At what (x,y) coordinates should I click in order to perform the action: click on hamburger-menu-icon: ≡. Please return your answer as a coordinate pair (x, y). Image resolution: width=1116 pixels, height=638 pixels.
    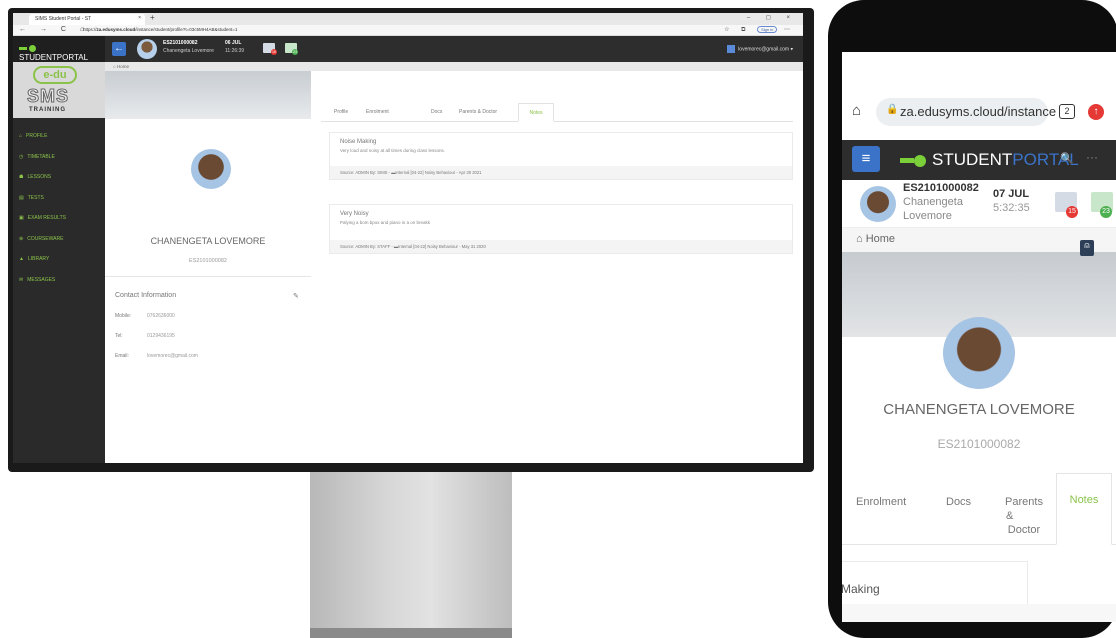
    Looking at the image, I should click on (866, 159).